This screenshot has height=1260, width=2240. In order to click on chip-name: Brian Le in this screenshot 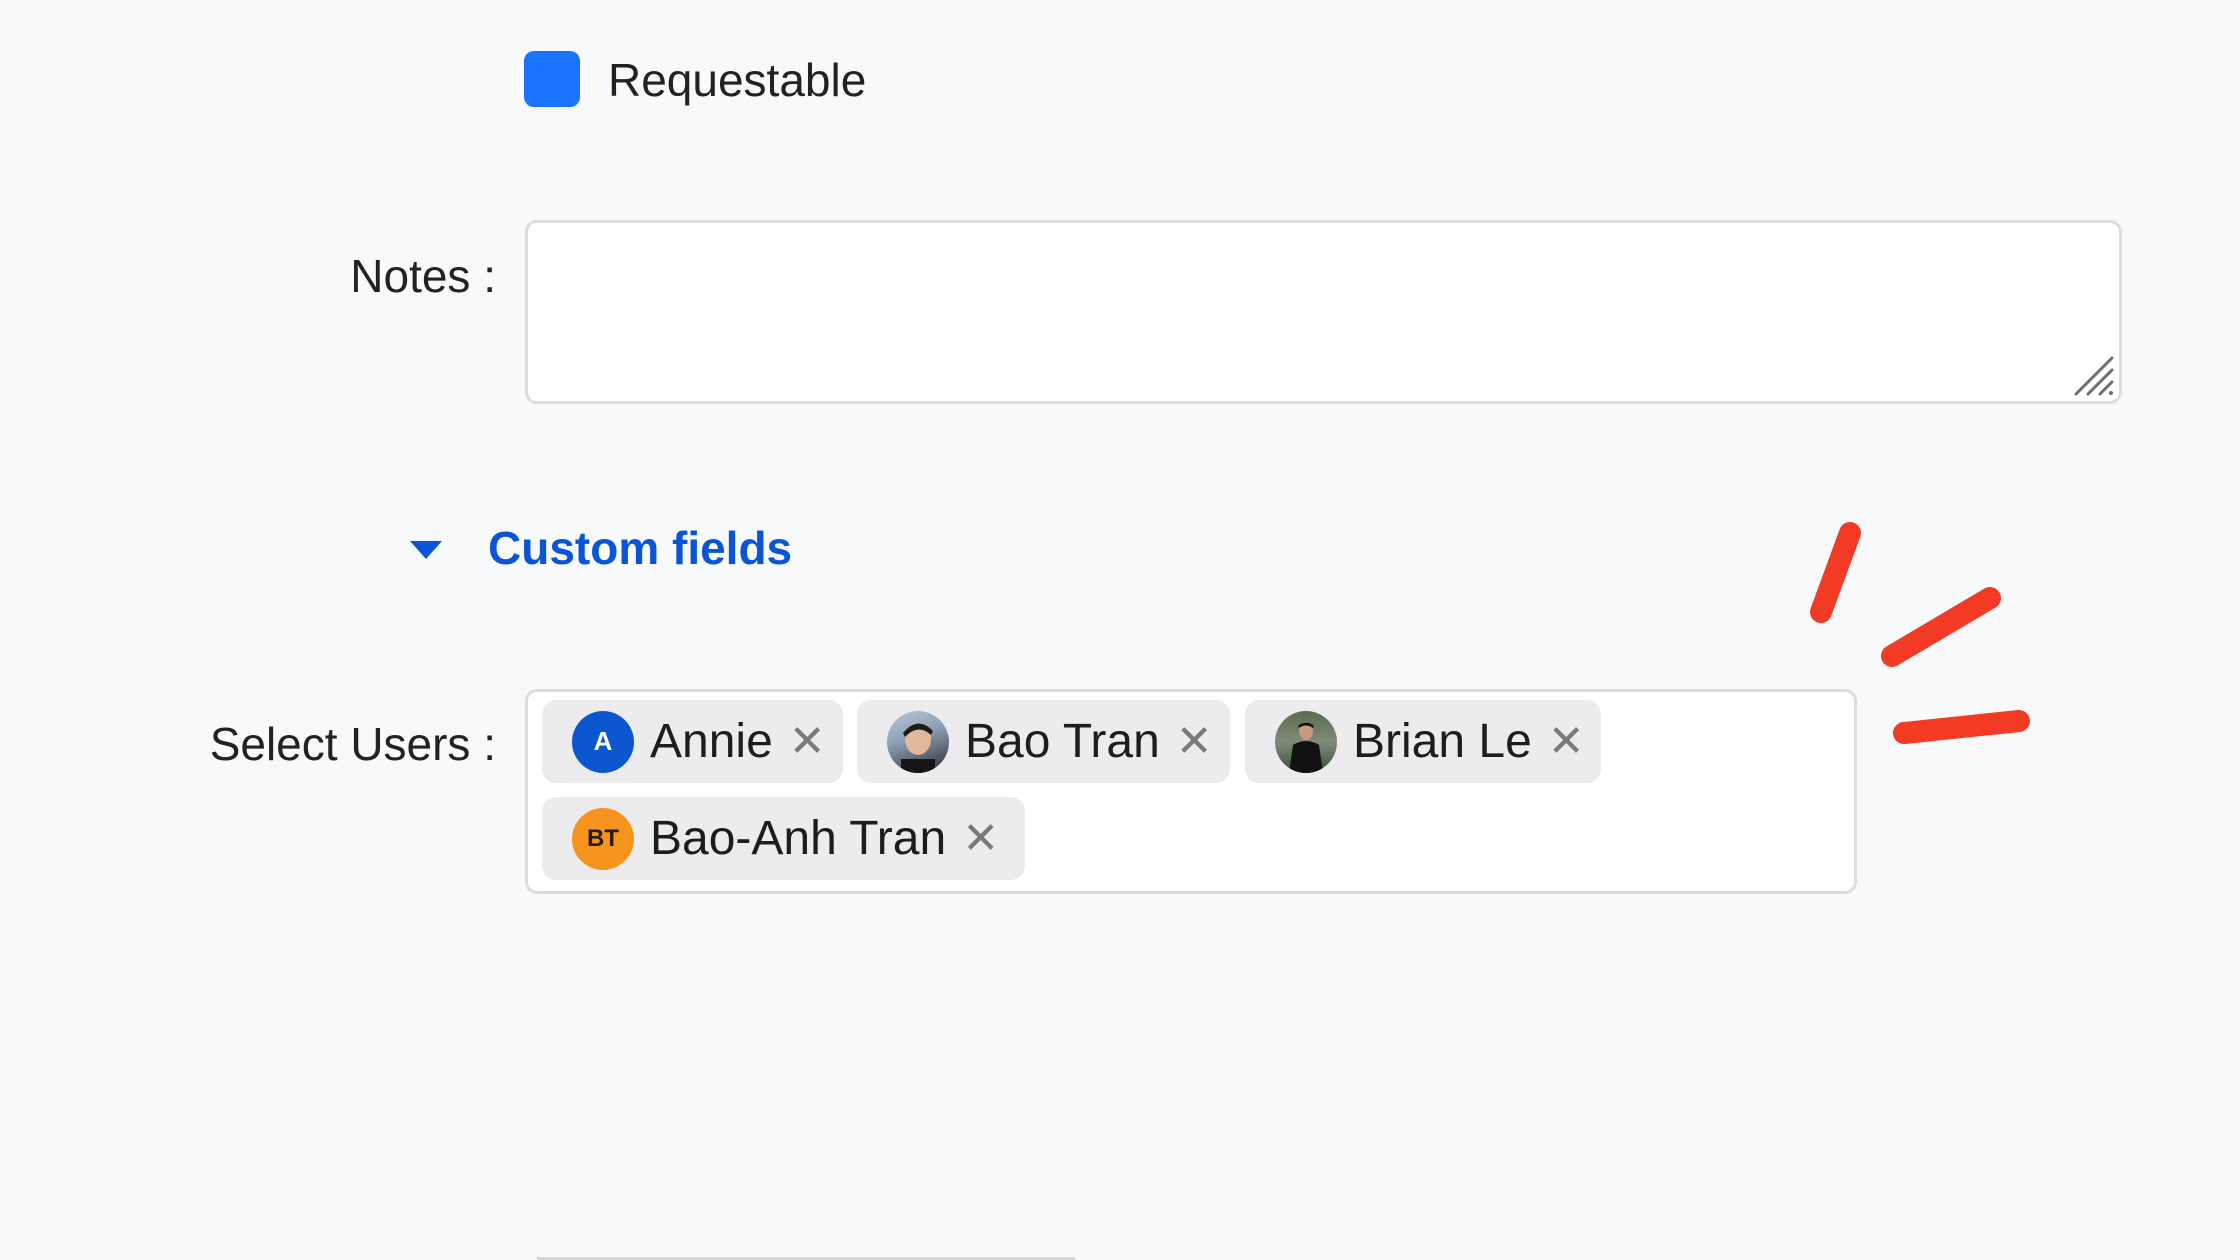, I will do `click(1442, 741)`.